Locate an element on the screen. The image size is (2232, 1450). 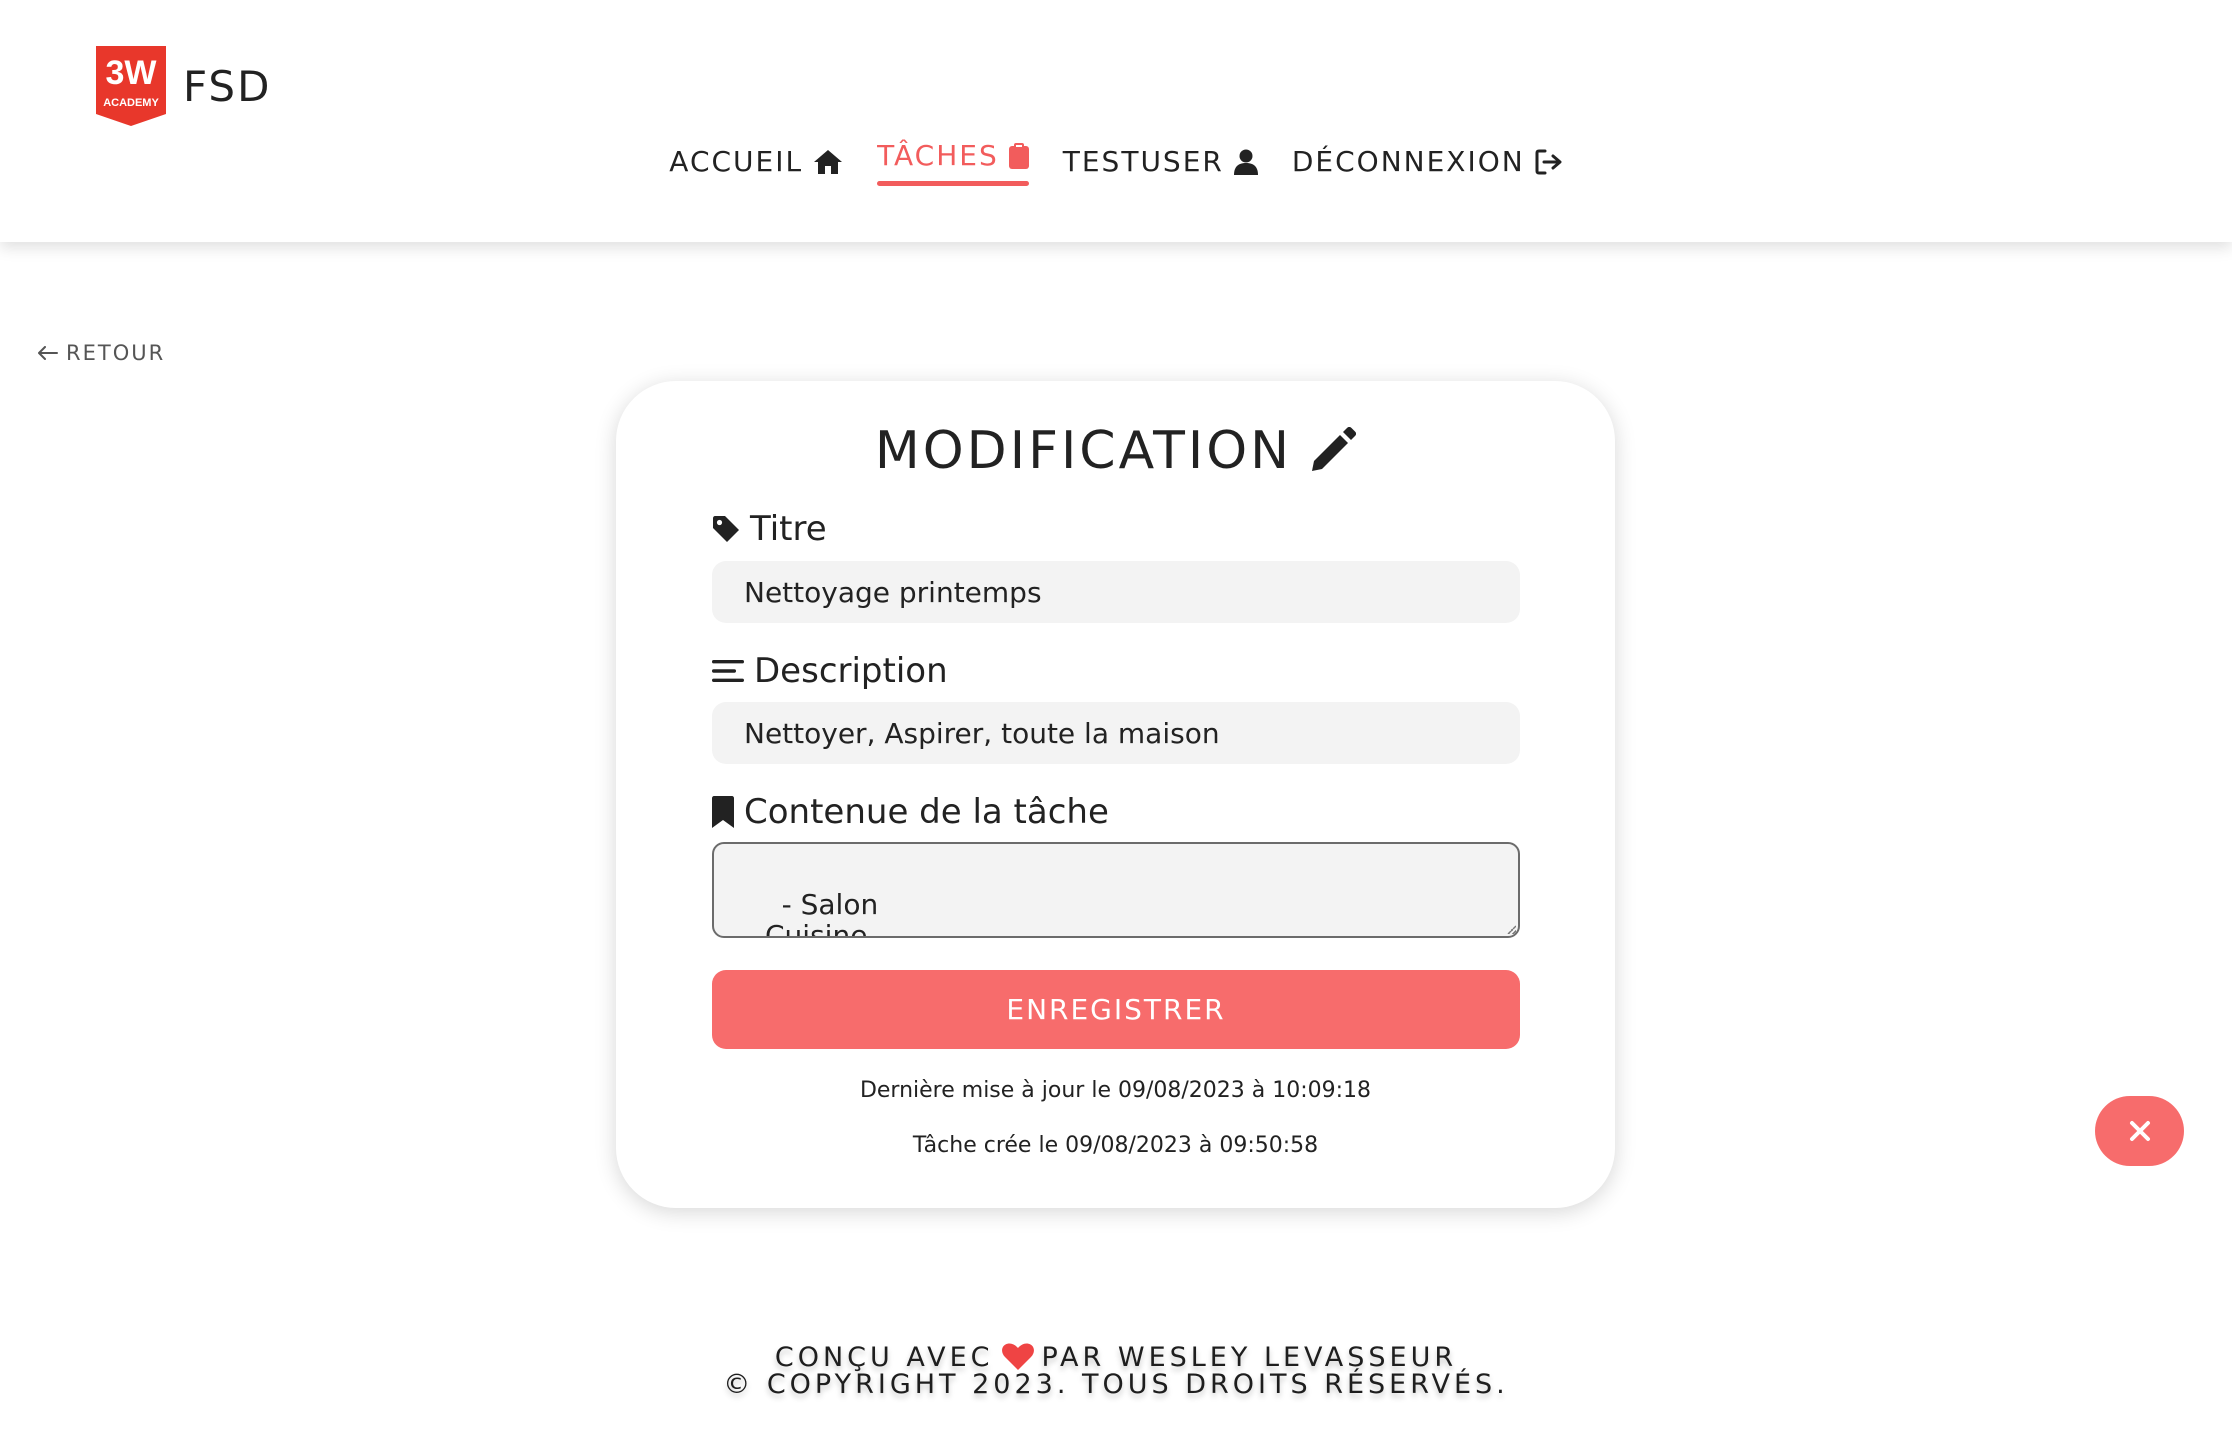
description-input is located at coordinates (1116, 733).